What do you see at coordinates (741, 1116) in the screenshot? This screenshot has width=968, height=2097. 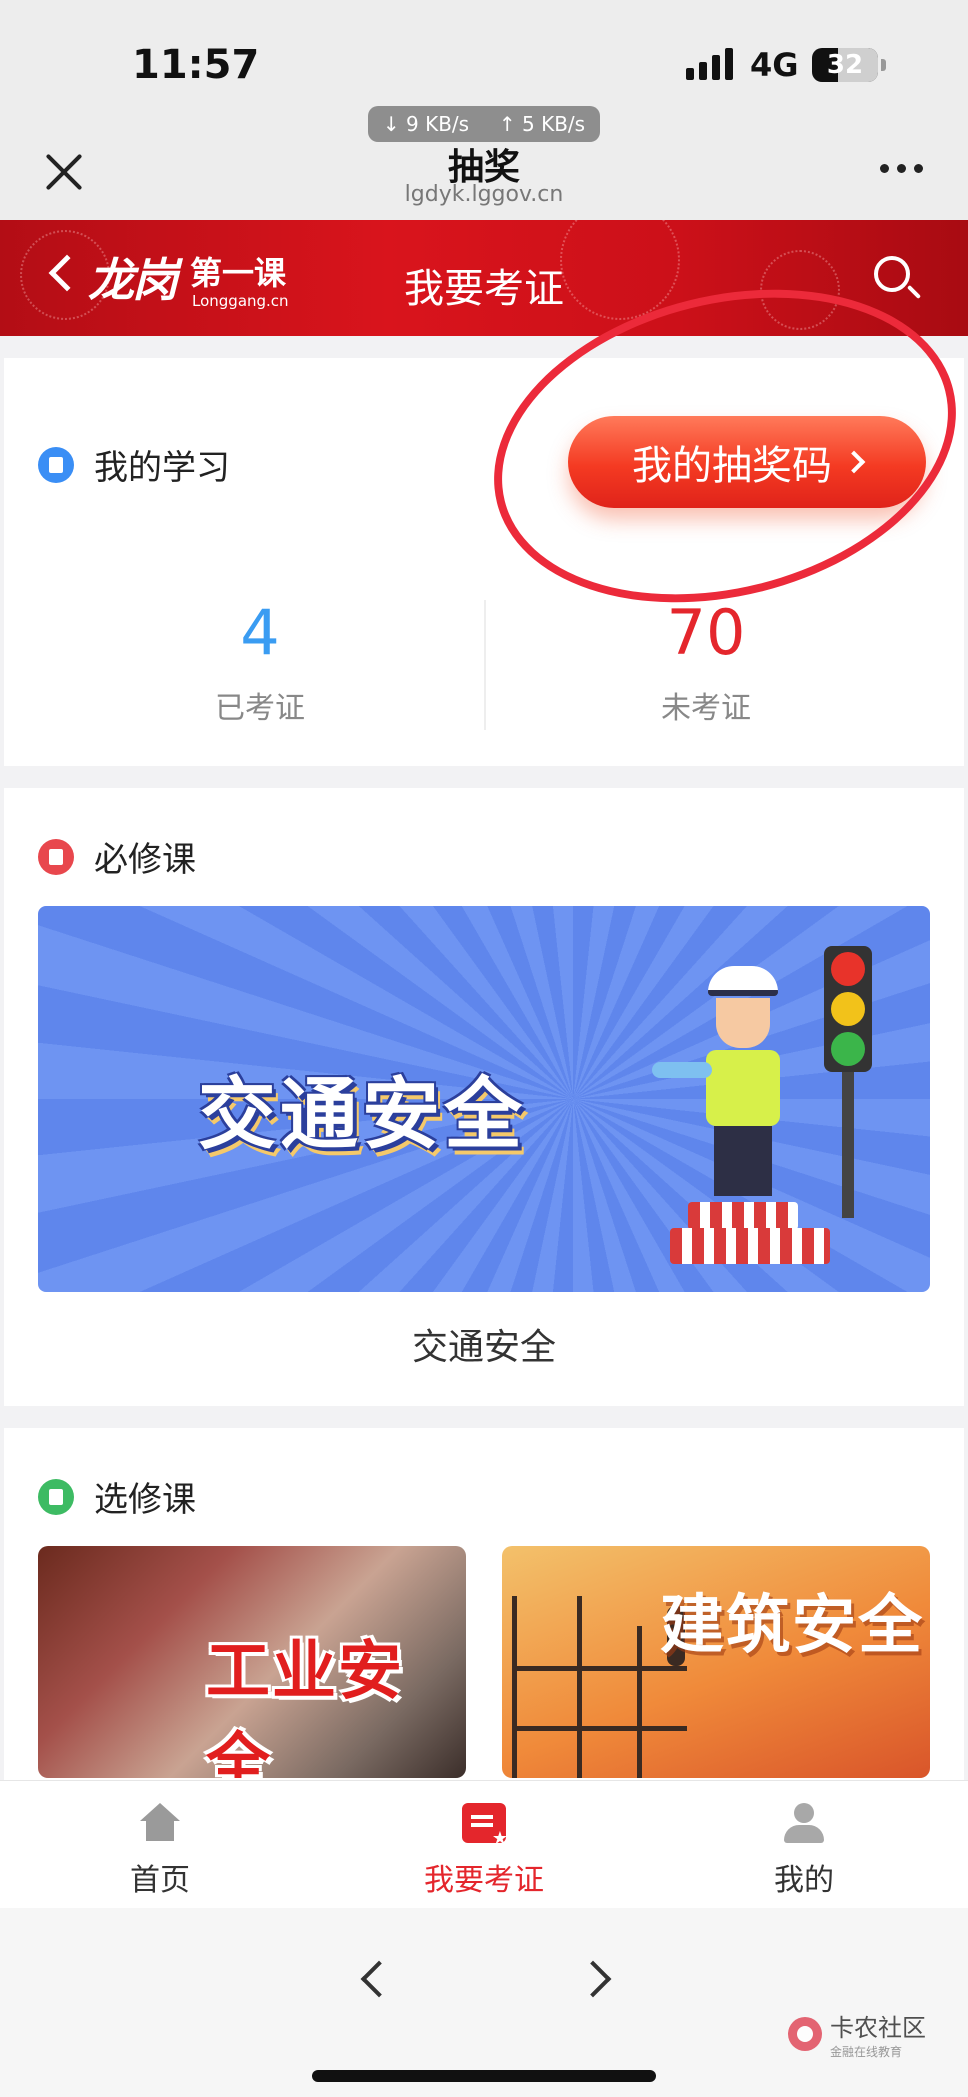 I see `traffic-police-illustration` at bounding box center [741, 1116].